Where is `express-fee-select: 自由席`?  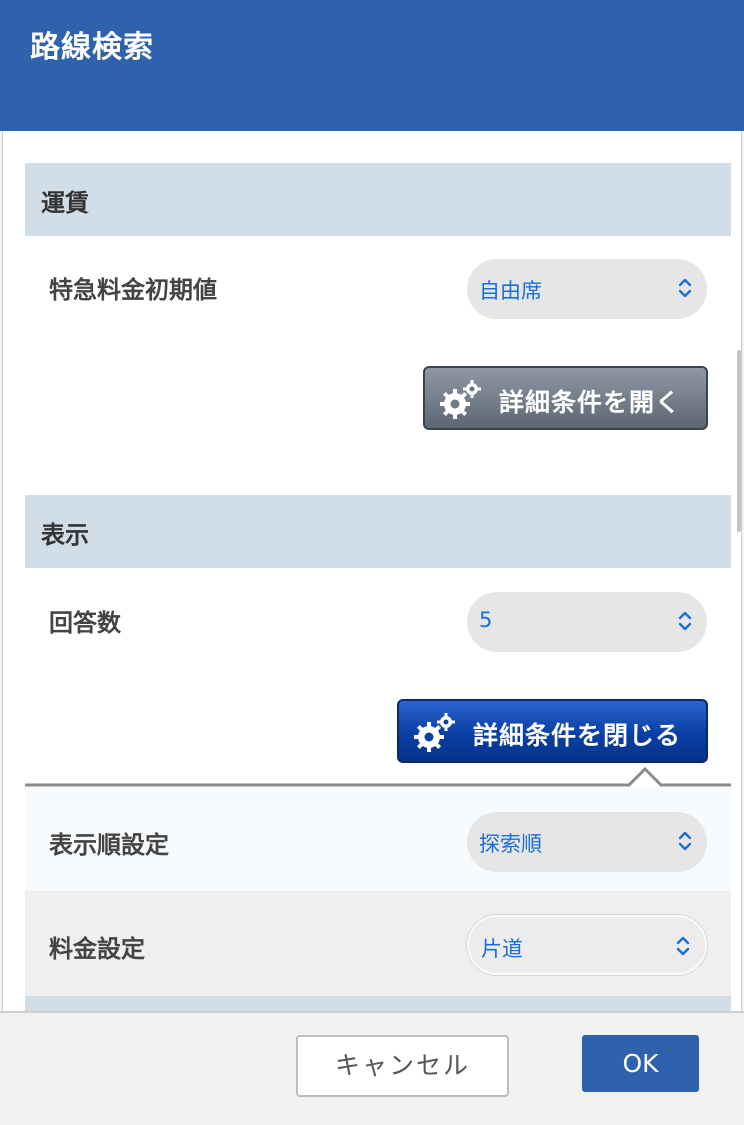 express-fee-select: 自由席 is located at coordinates (587, 289).